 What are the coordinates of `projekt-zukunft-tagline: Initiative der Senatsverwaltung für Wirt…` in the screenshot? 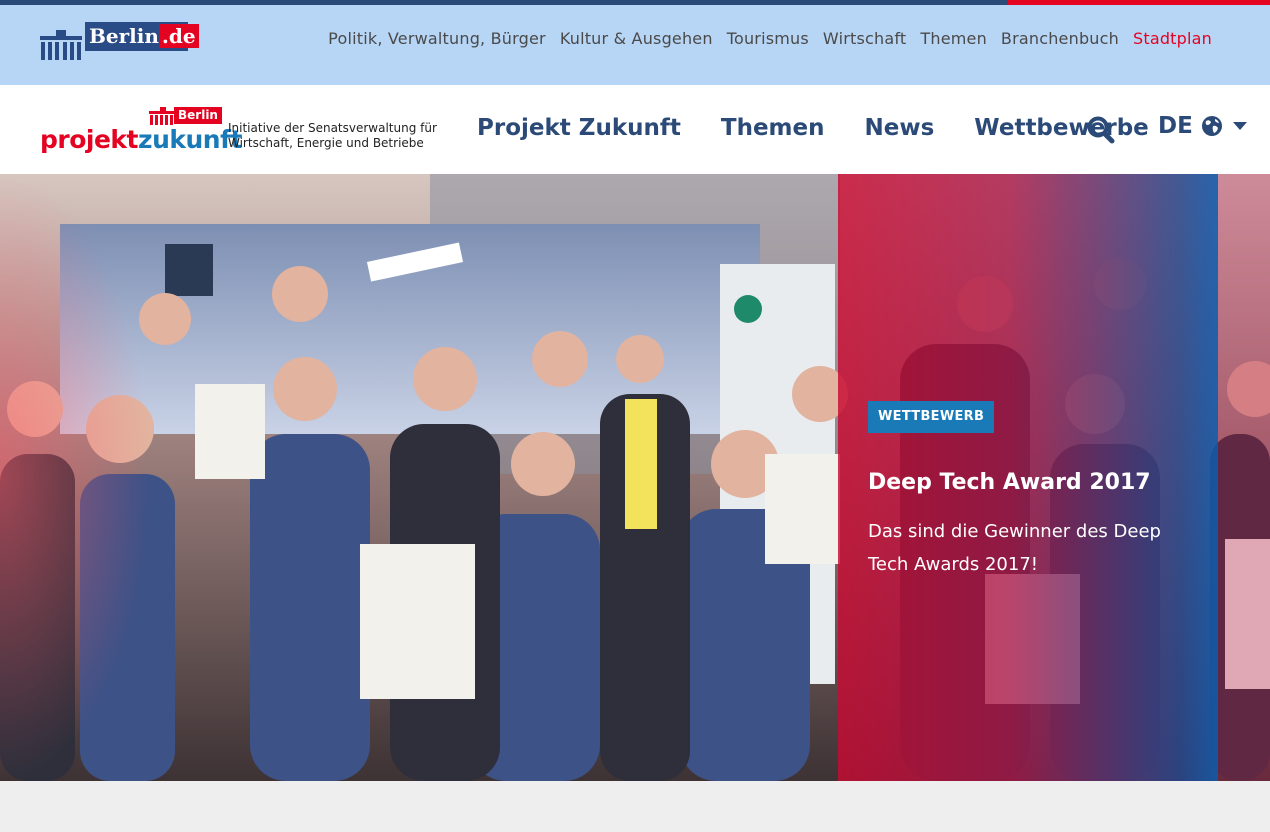 It's located at (332, 135).